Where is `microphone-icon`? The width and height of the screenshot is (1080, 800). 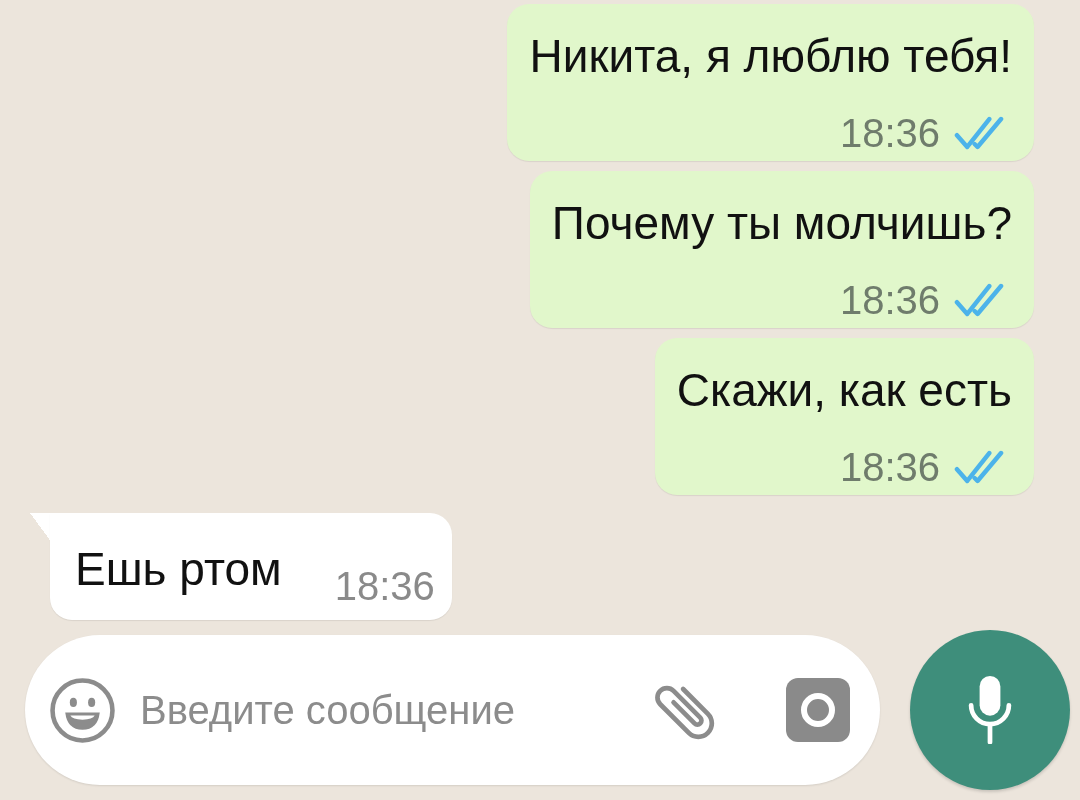
microphone-icon is located at coordinates (990, 710).